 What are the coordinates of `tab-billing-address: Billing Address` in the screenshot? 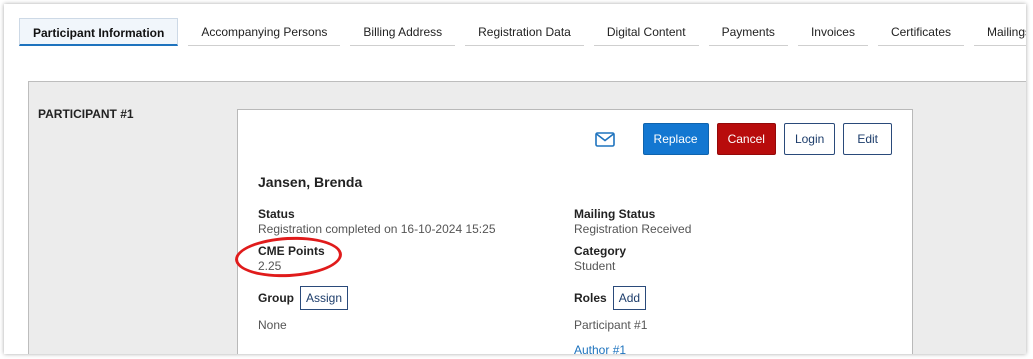 It's located at (403, 32).